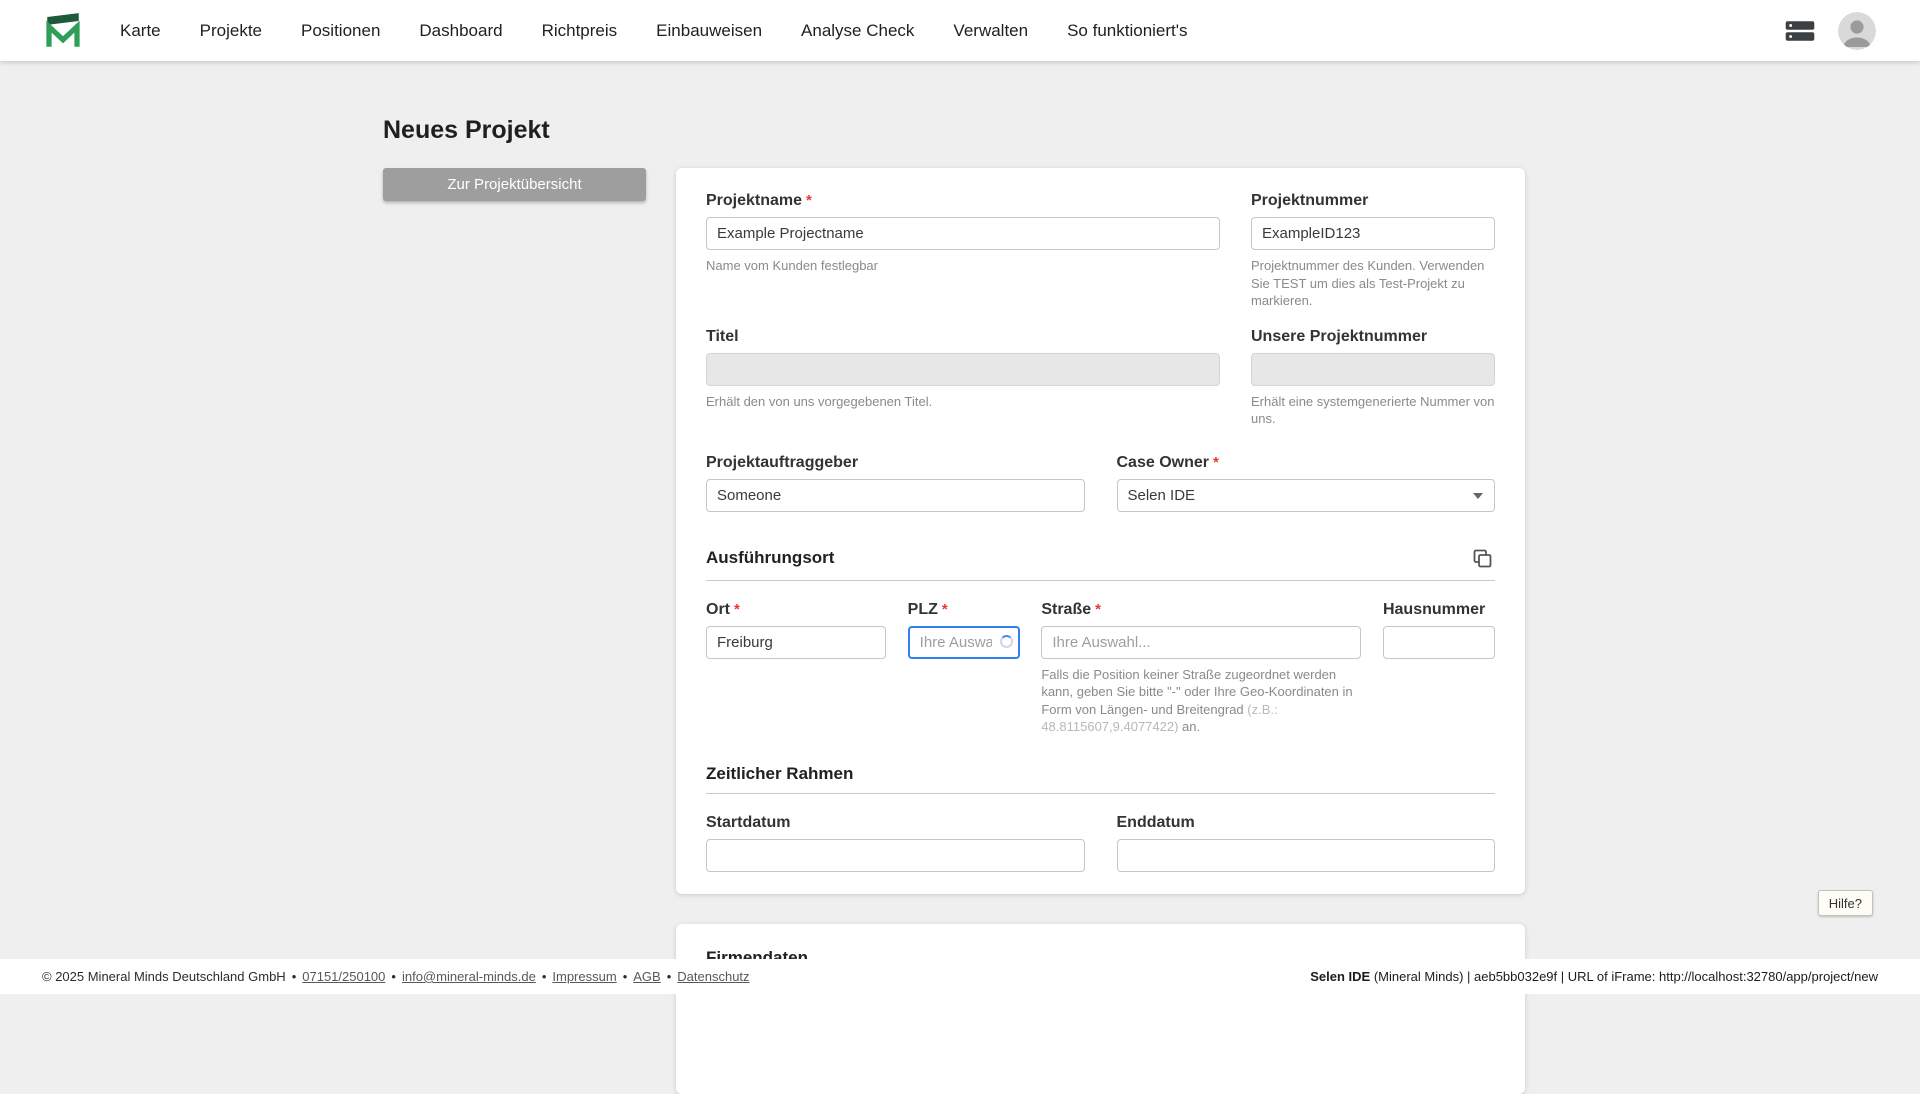 This screenshot has height=1094, width=1920. I want to click on ort-label-text: Ort, so click(718, 609).